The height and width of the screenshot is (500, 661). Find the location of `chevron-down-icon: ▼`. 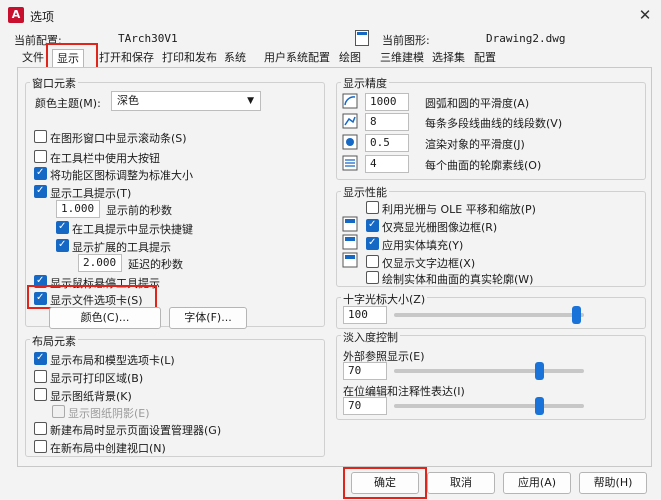

chevron-down-icon: ▼ is located at coordinates (250, 101).